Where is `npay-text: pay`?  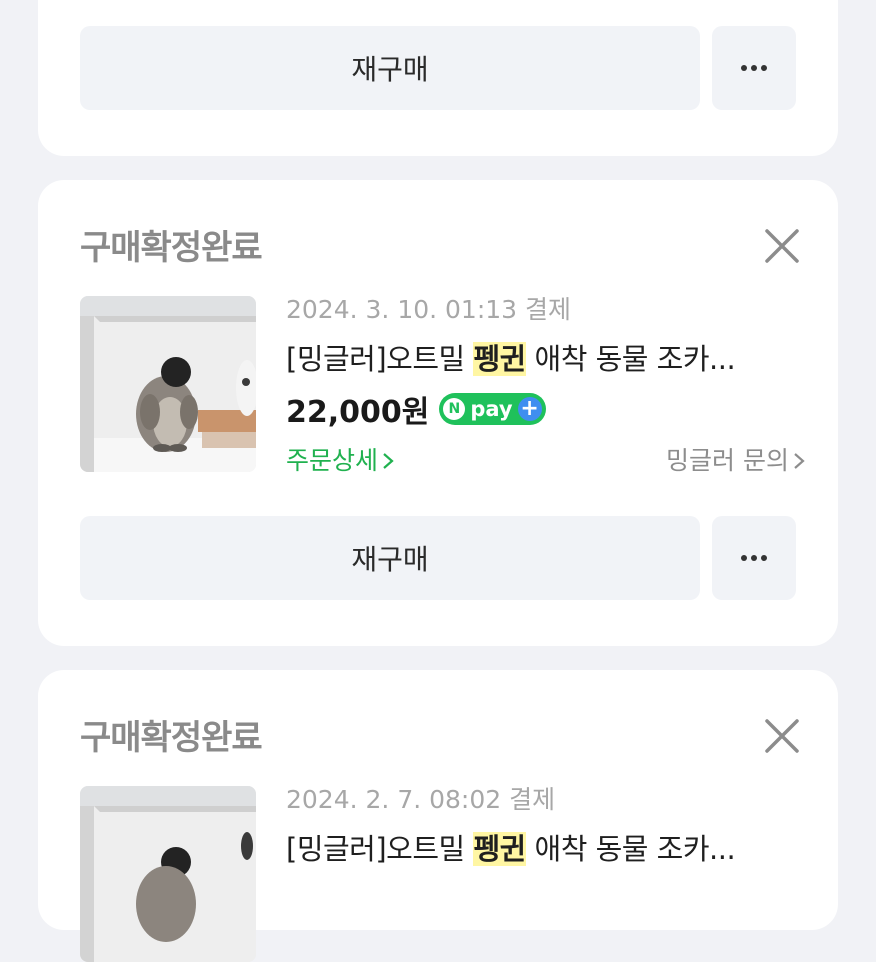
npay-text: pay is located at coordinates (491, 409).